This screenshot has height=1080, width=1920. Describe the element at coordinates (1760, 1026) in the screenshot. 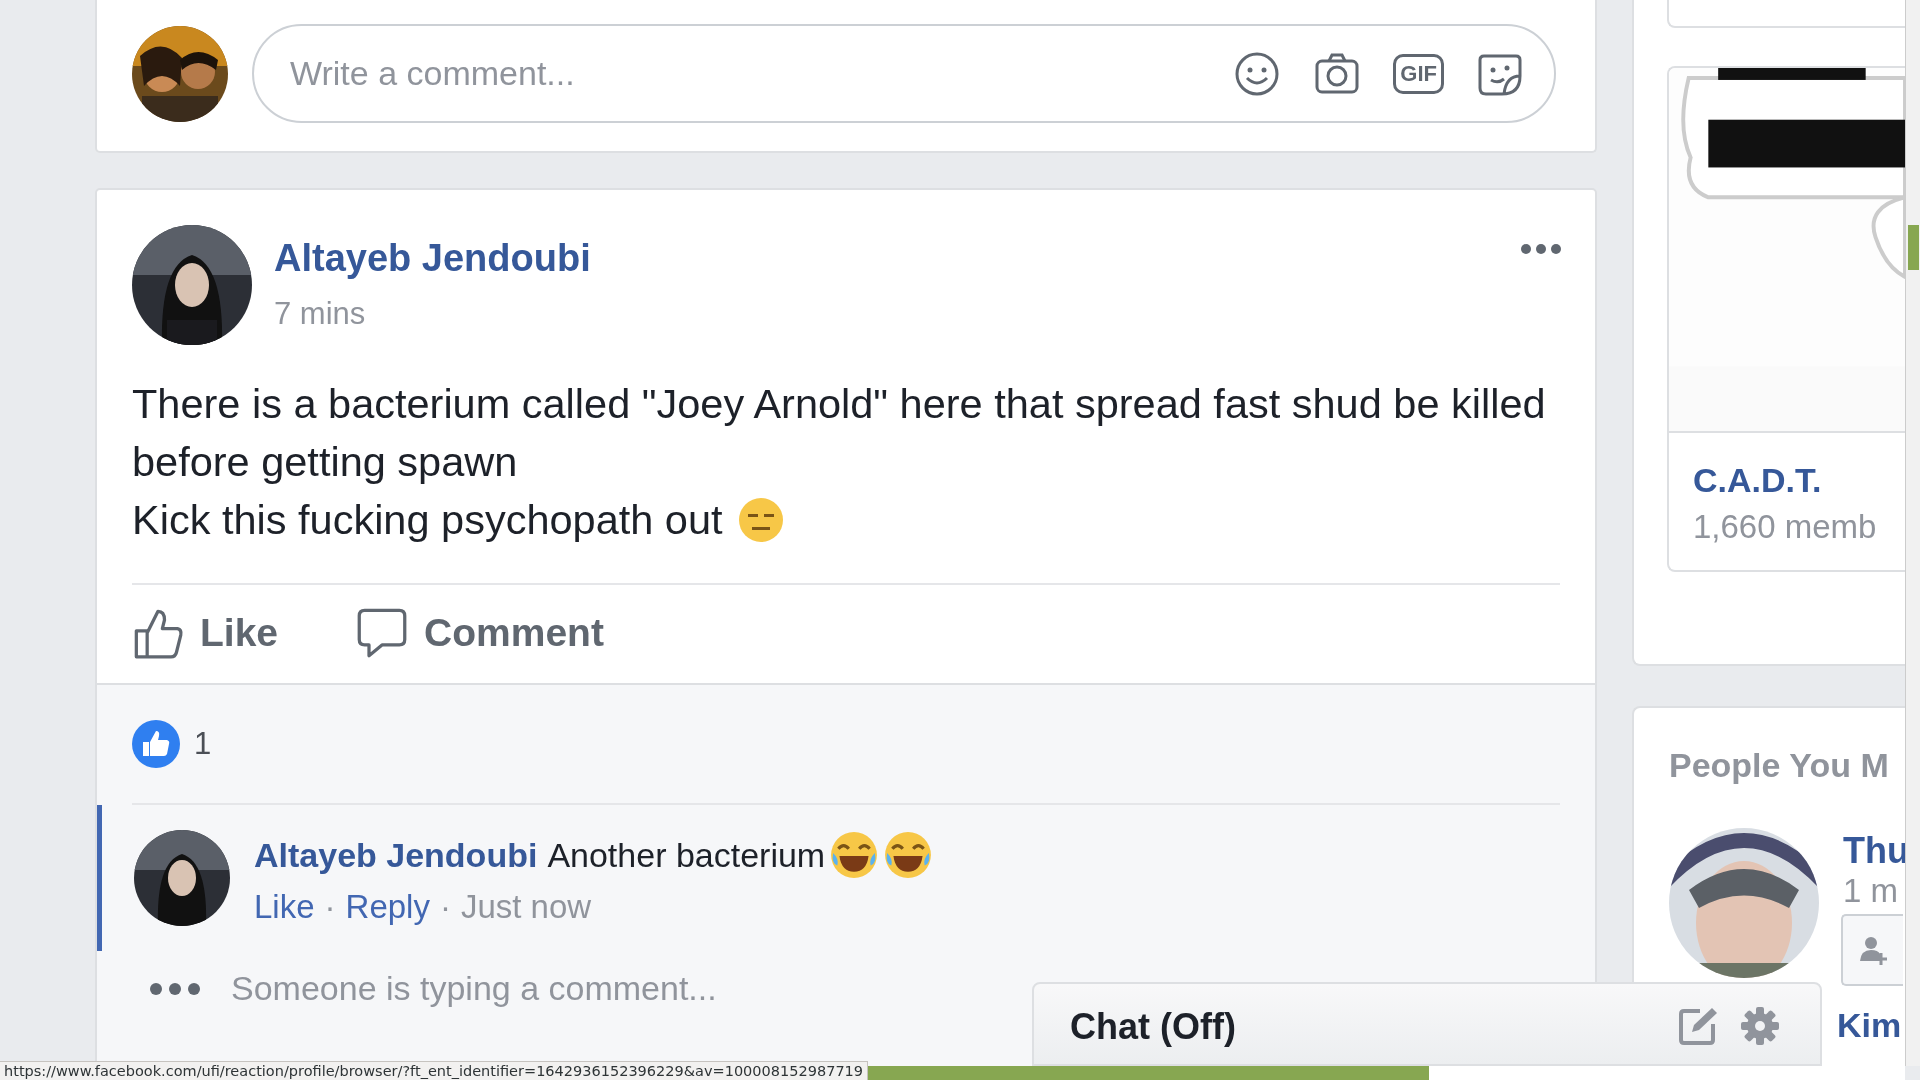

I see `settings-icon` at that location.